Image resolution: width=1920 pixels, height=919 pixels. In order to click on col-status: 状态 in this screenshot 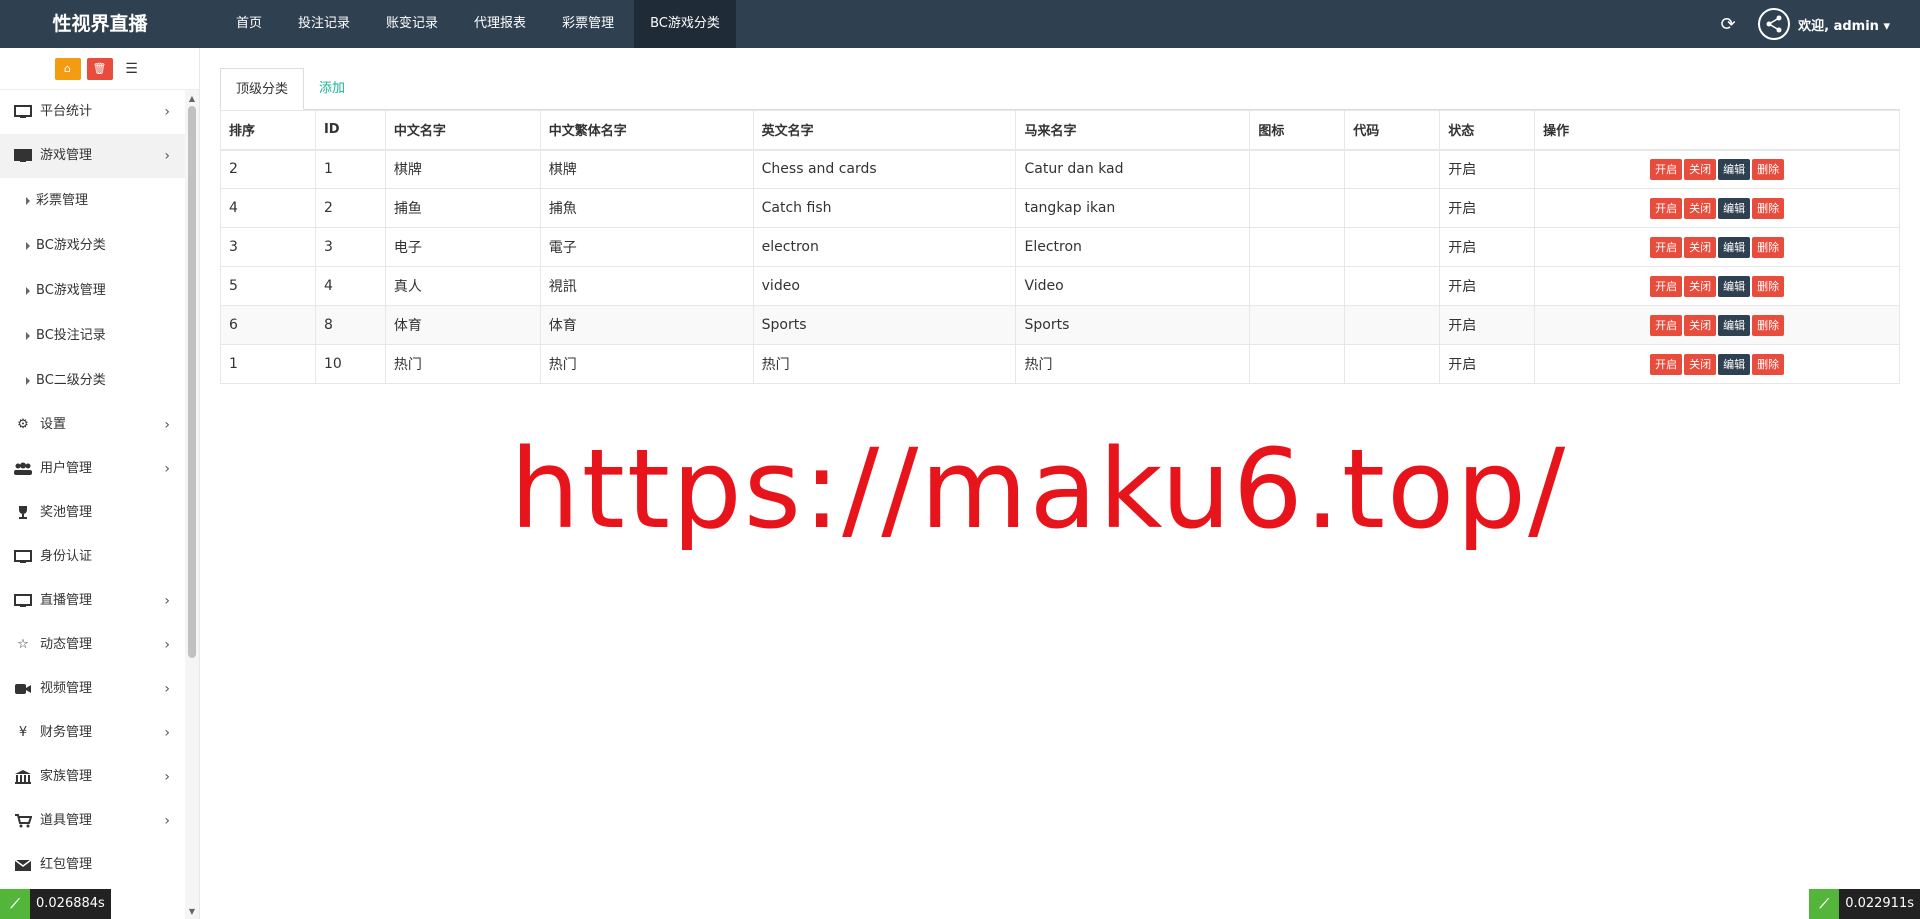, I will do `click(1487, 130)`.